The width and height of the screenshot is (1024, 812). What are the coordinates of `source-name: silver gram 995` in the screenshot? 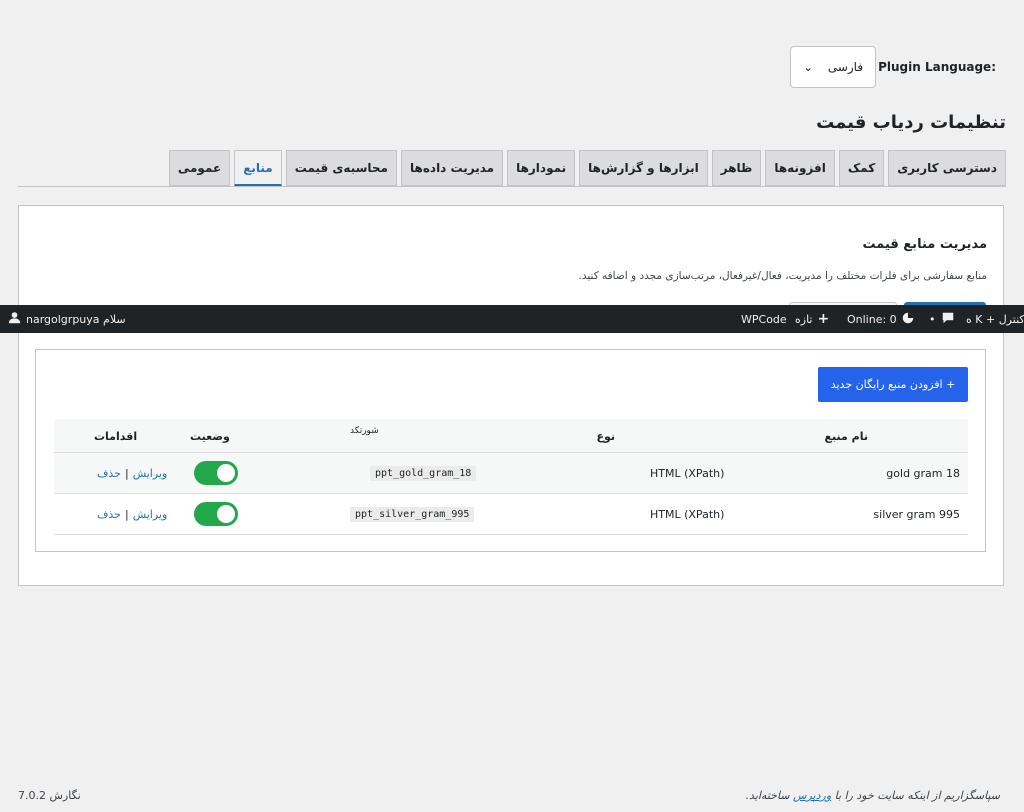 It's located at (916, 514).